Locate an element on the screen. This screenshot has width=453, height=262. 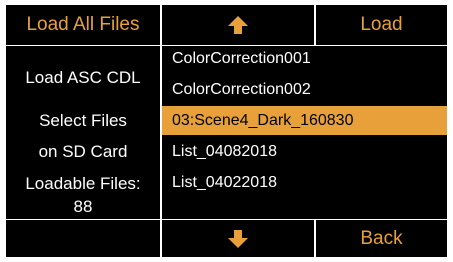
load-label: Load is located at coordinates (381, 24).